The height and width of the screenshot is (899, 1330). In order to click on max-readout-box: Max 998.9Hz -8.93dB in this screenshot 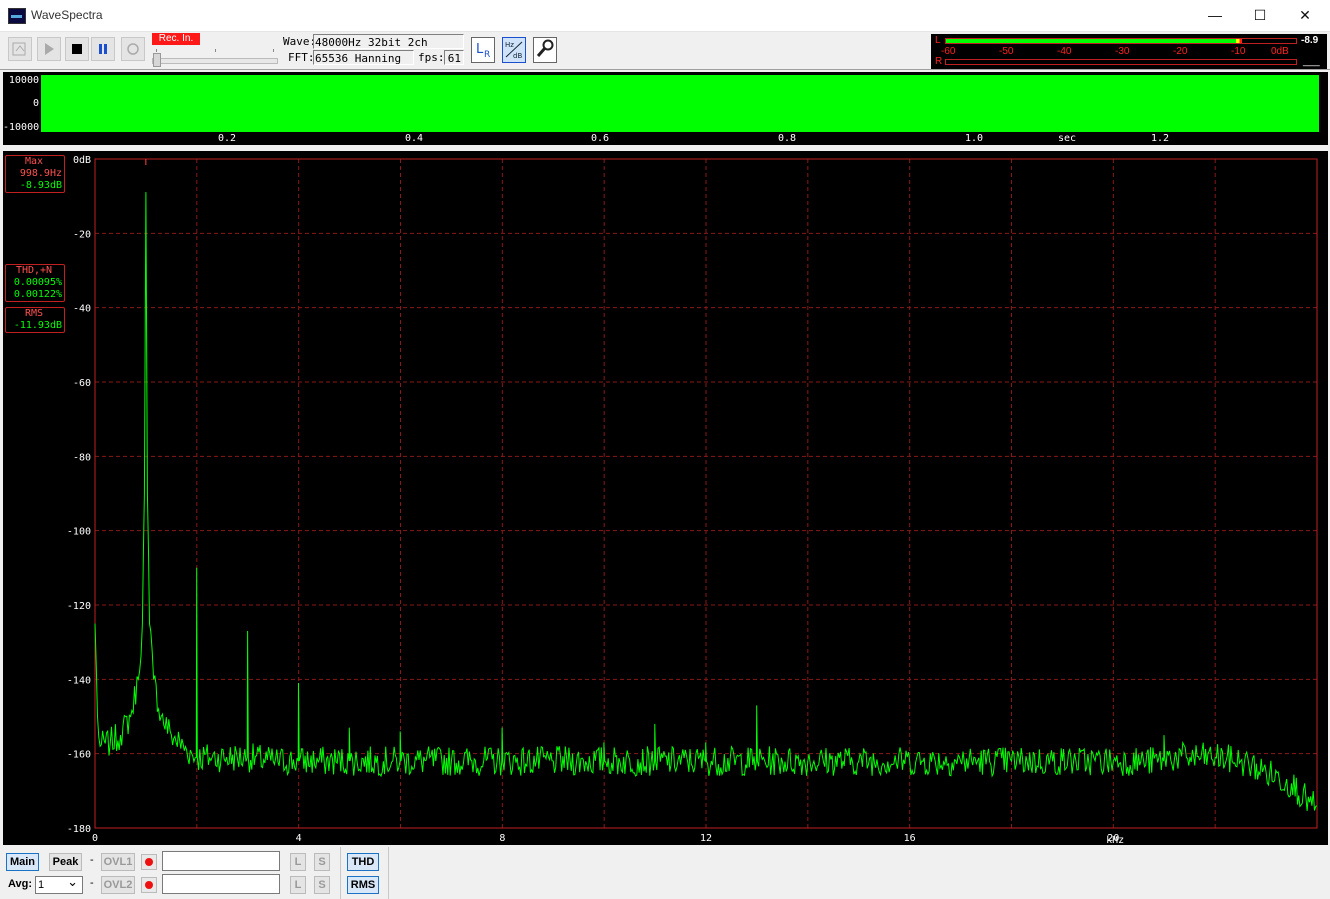, I will do `click(35, 174)`.